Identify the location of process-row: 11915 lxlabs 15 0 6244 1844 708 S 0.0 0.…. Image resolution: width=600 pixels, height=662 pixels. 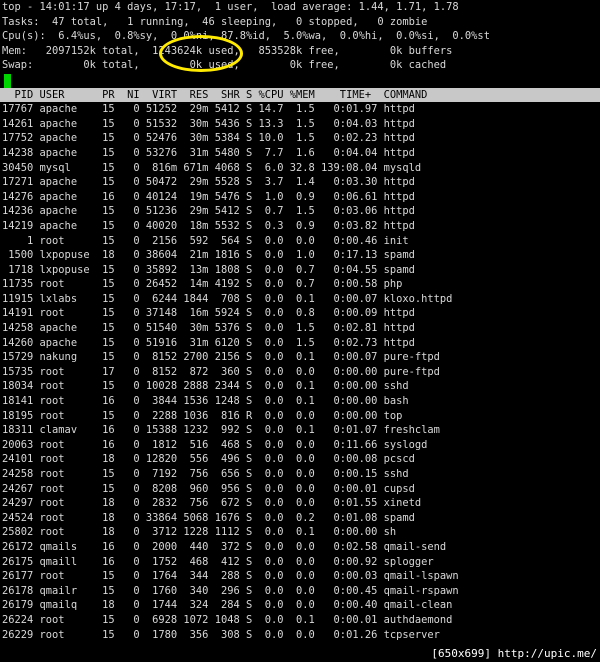
(227, 298).